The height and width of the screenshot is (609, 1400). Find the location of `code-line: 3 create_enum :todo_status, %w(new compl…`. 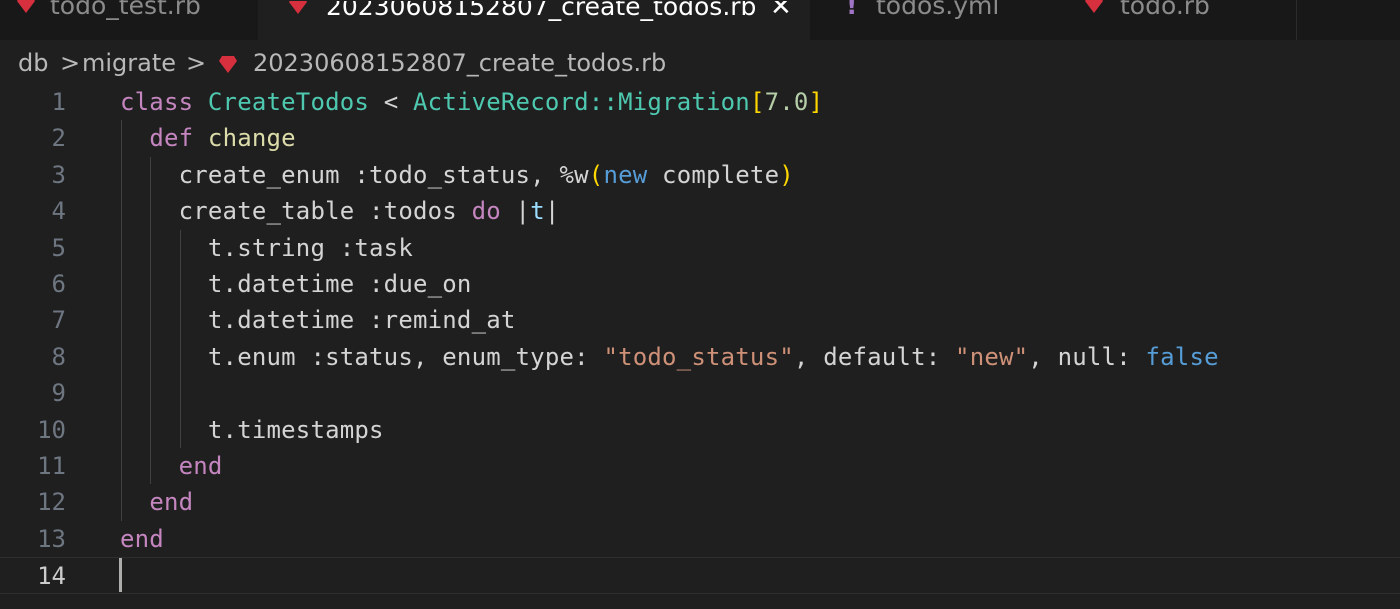

code-line: 3 create_enum :todo_status, %w(new compl… is located at coordinates (700, 175).